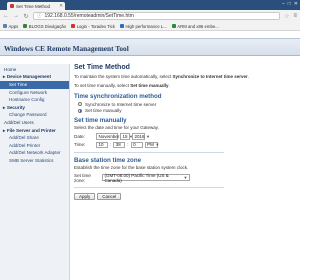  I want to click on sidebar-item-label: Security, so click(15, 107).